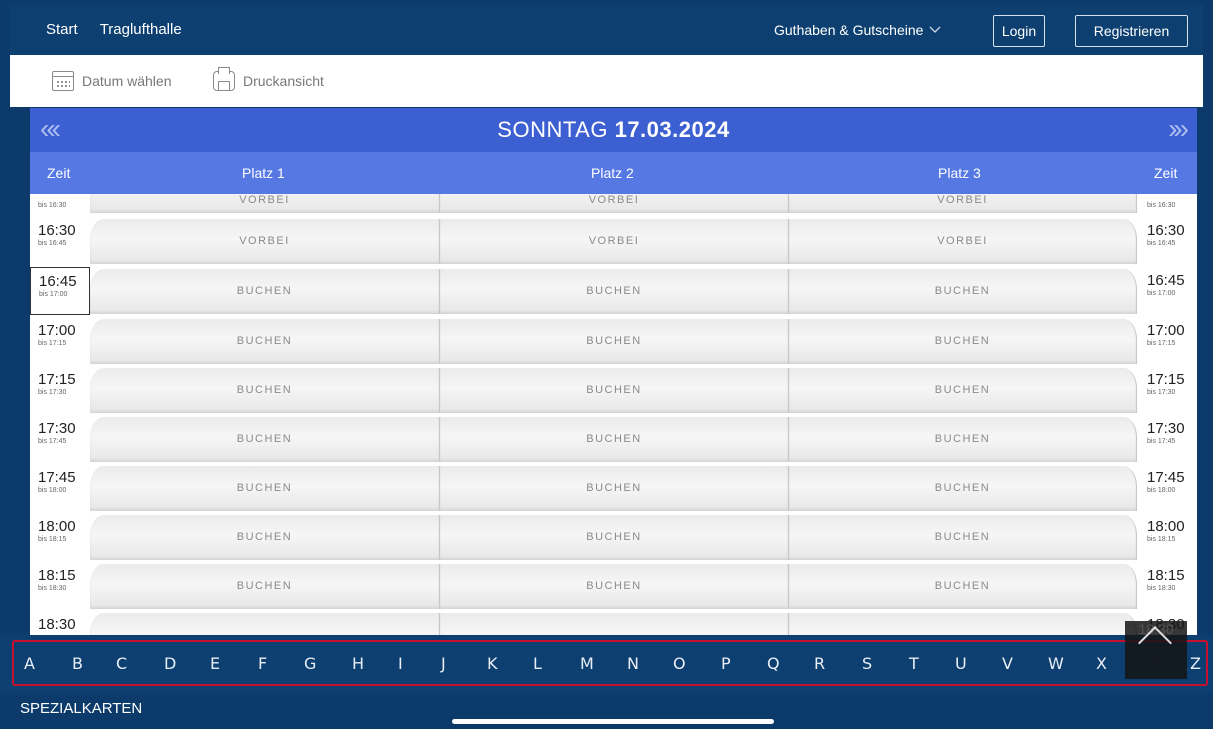  I want to click on letter-i: I, so click(400, 663).